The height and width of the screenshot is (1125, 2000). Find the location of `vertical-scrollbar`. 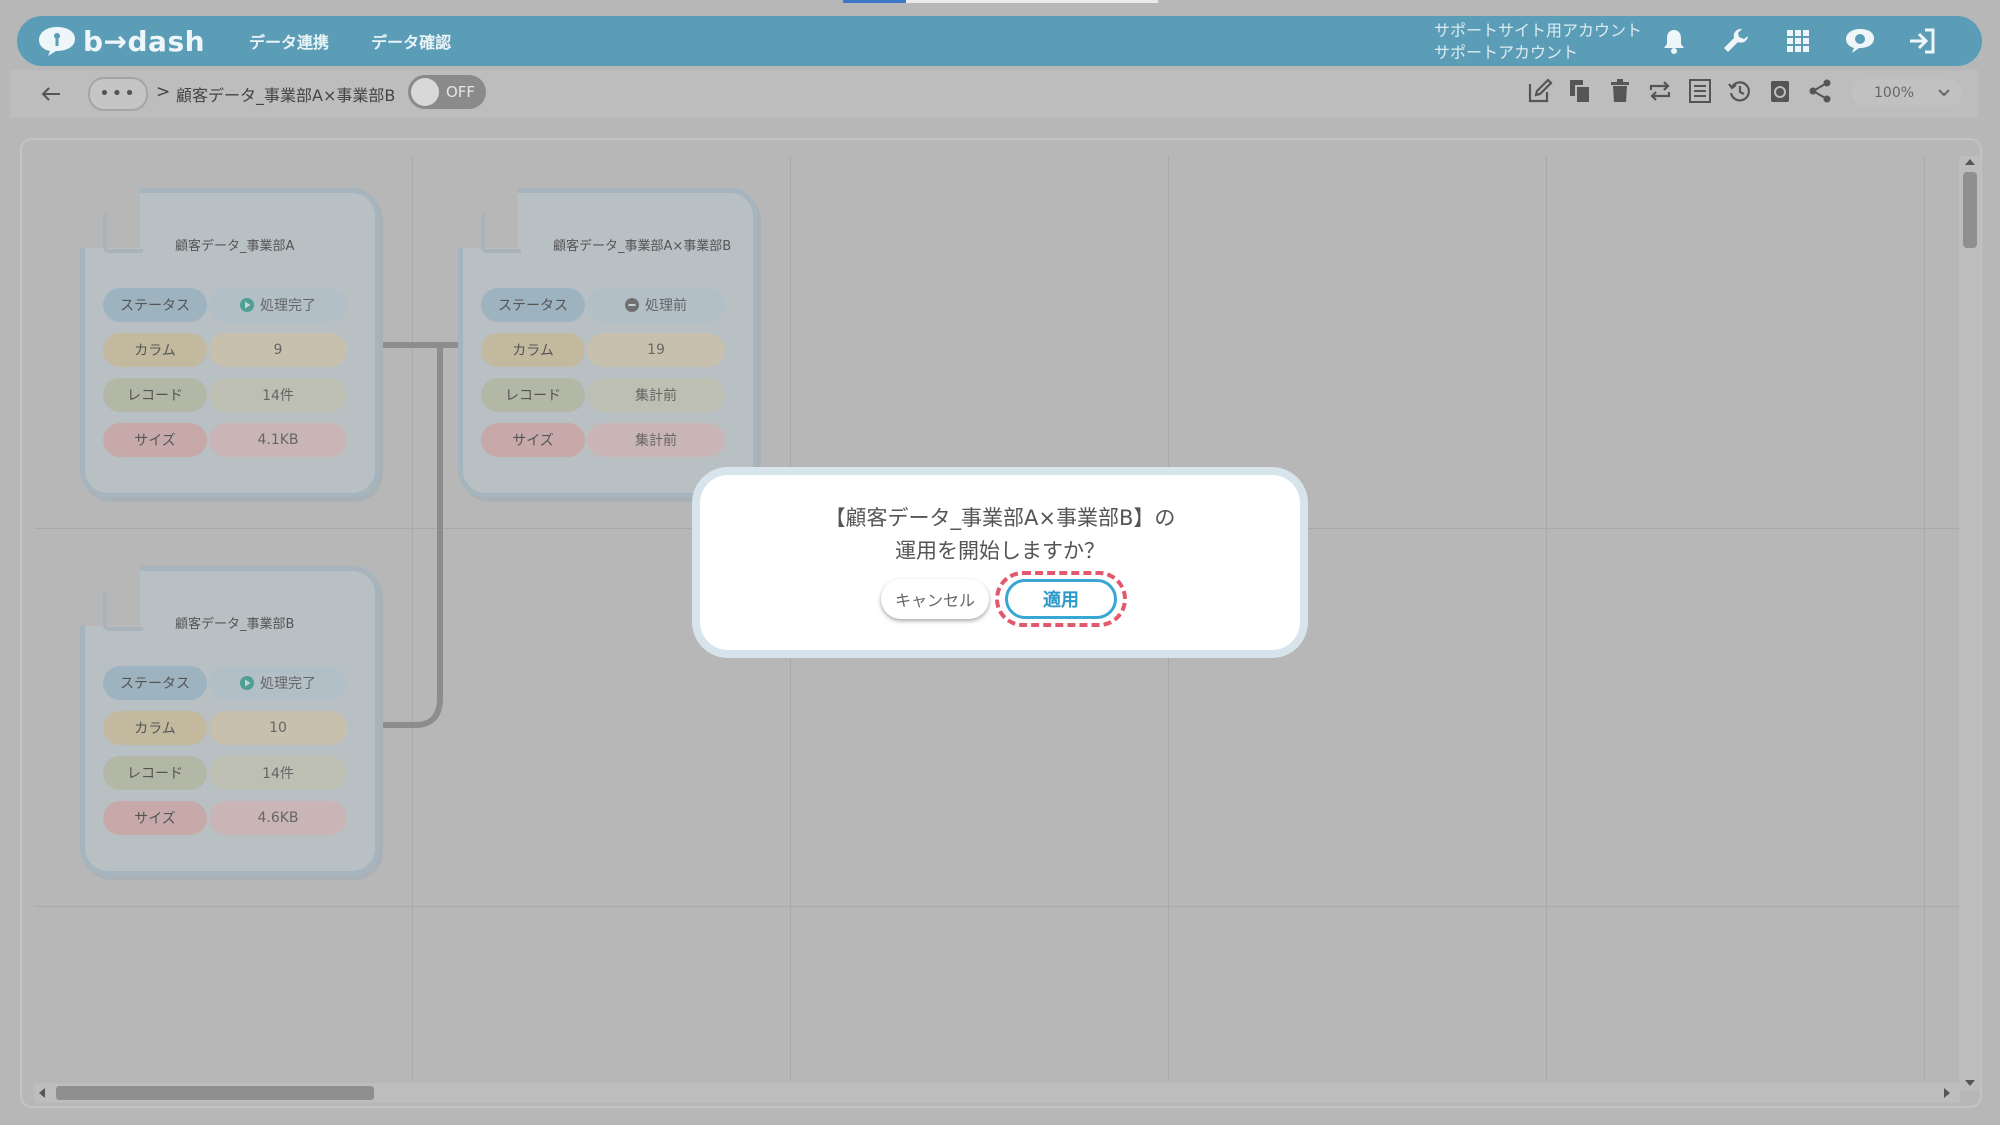

vertical-scrollbar is located at coordinates (1970, 623).